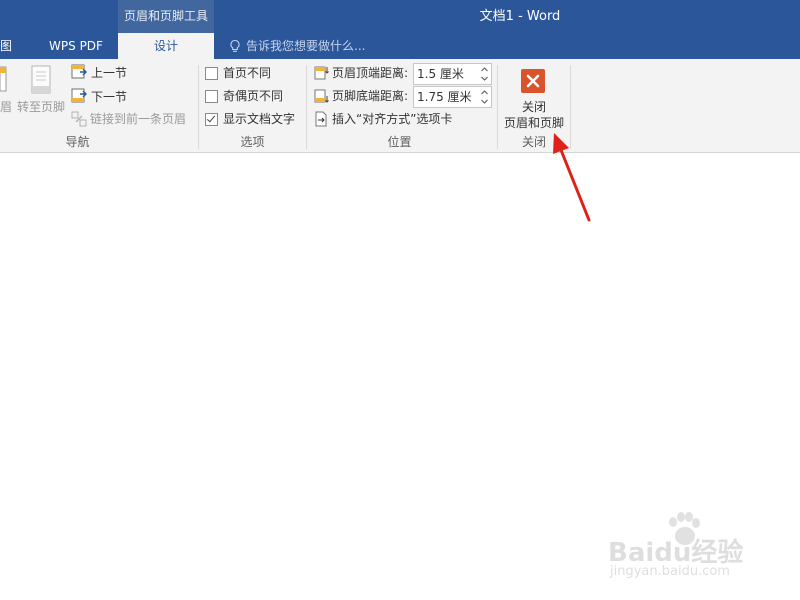 The height and width of the screenshot is (600, 800). What do you see at coordinates (533, 81) in the screenshot?
I see `close-icon` at bounding box center [533, 81].